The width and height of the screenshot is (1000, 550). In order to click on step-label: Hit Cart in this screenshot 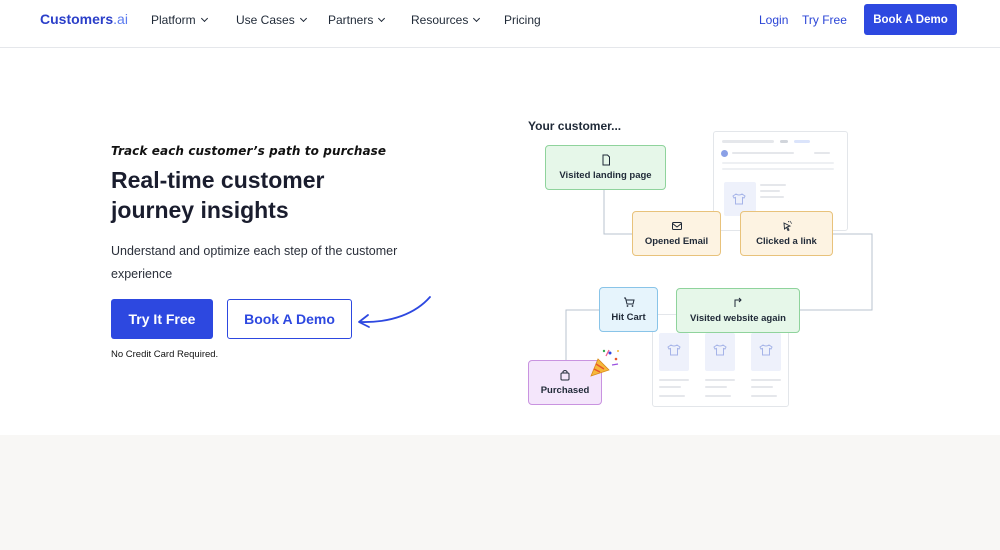, I will do `click(628, 317)`.